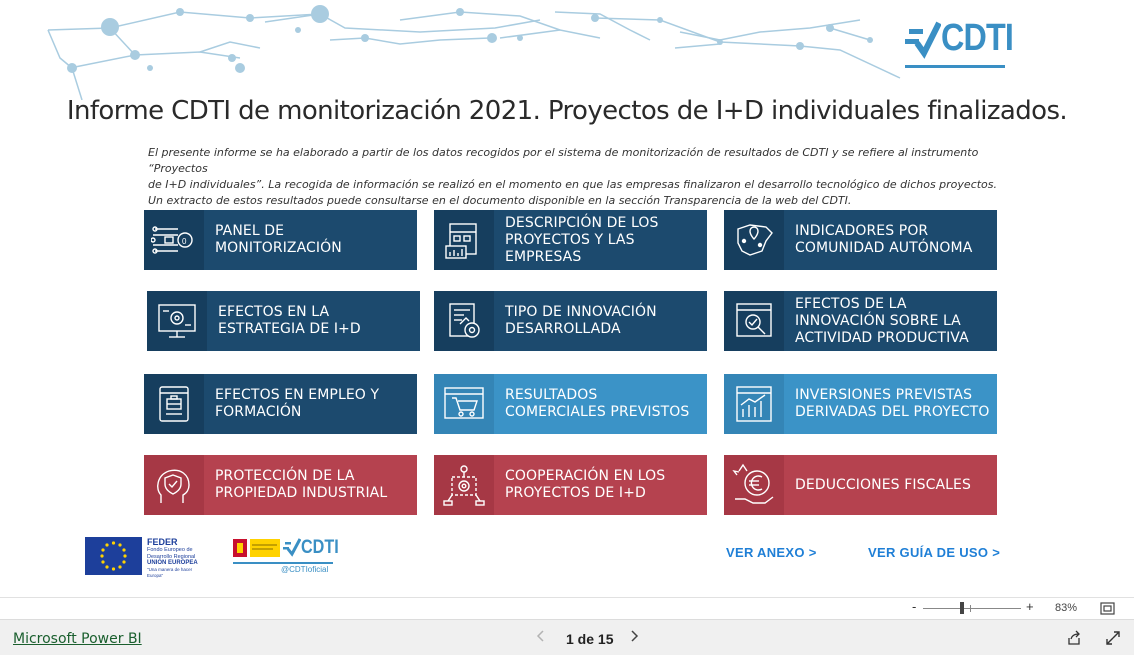  What do you see at coordinates (567, 608) in the screenshot?
I see `zoom-status-bar: - + 83%` at bounding box center [567, 608].